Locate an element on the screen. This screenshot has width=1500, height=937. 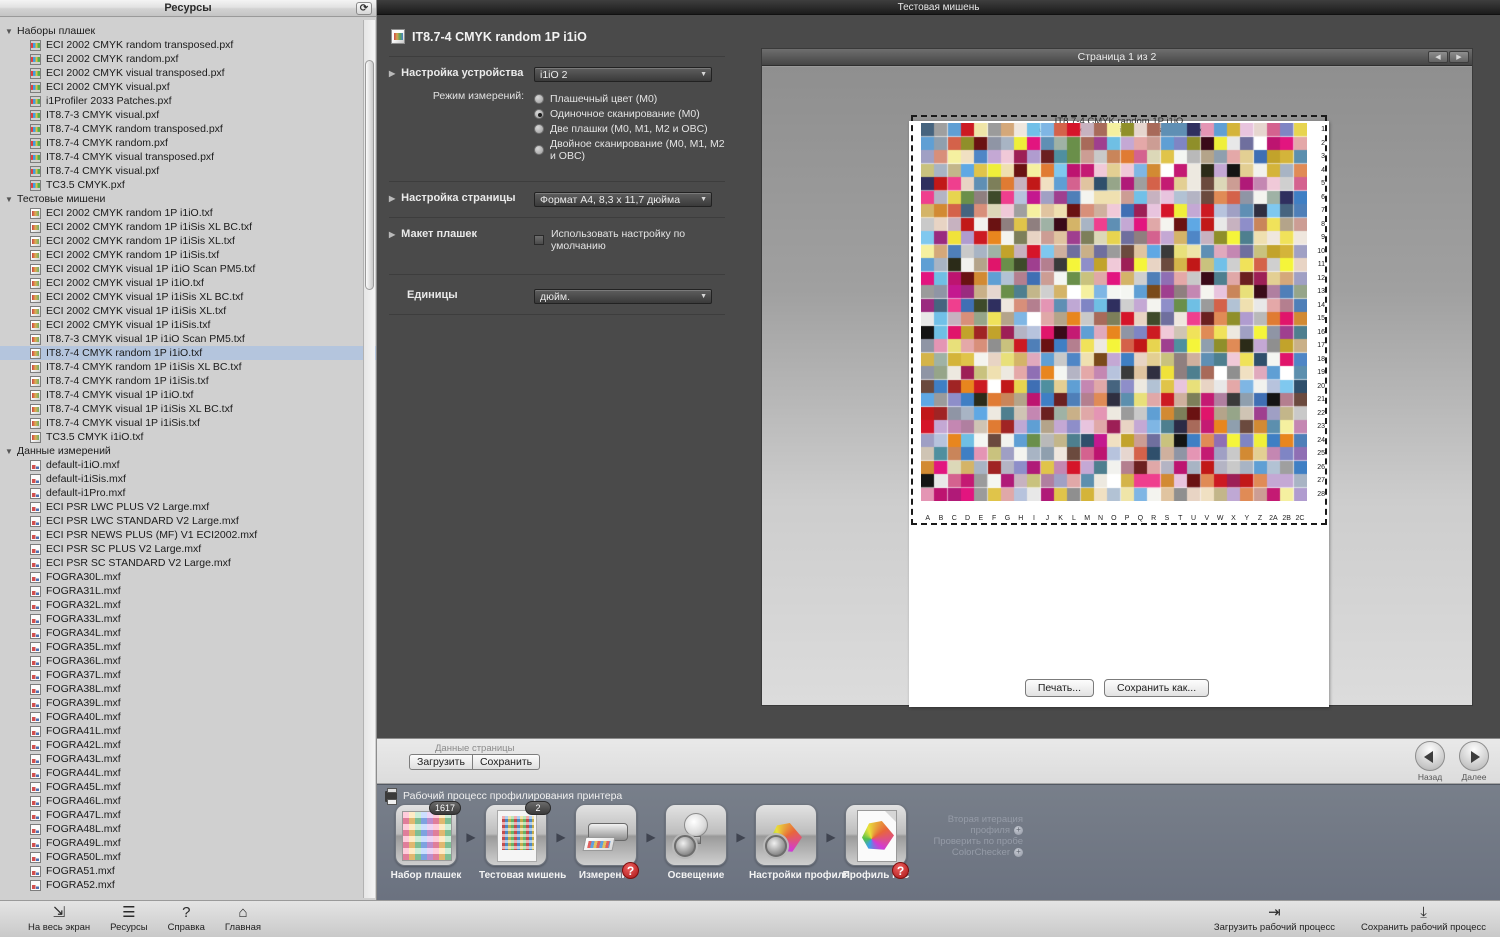
statusbar-item-загрузить-рабочий-процесс: ⇥ Загрузить рабочий процесс is located at coordinates (1274, 918).